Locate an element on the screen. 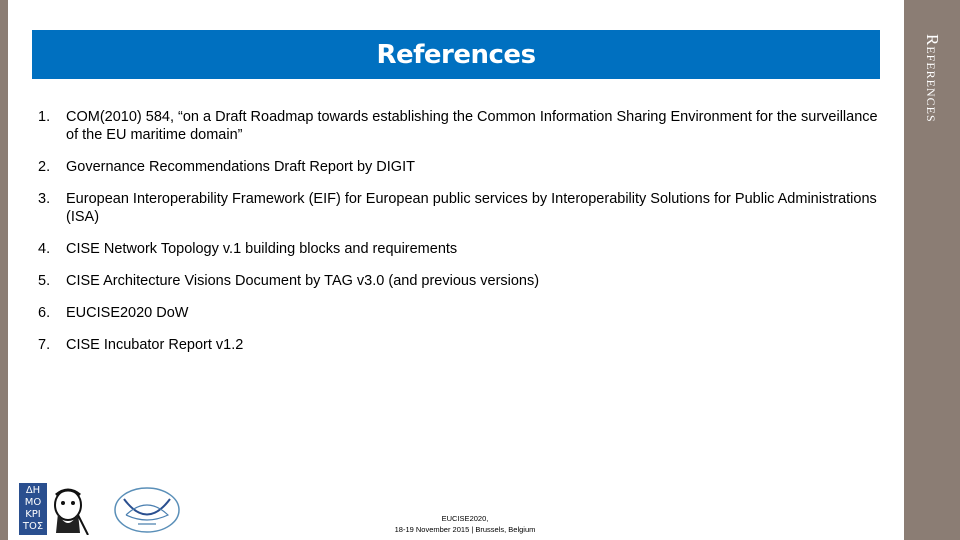 The image size is (960, 540). reference-item: 6. EUCISE2020 DoW is located at coordinates (458, 313).